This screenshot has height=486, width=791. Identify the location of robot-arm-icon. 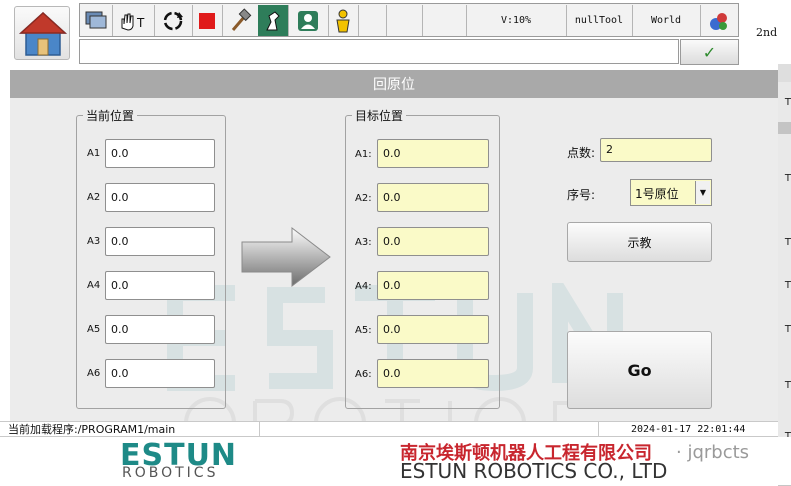
(273, 20).